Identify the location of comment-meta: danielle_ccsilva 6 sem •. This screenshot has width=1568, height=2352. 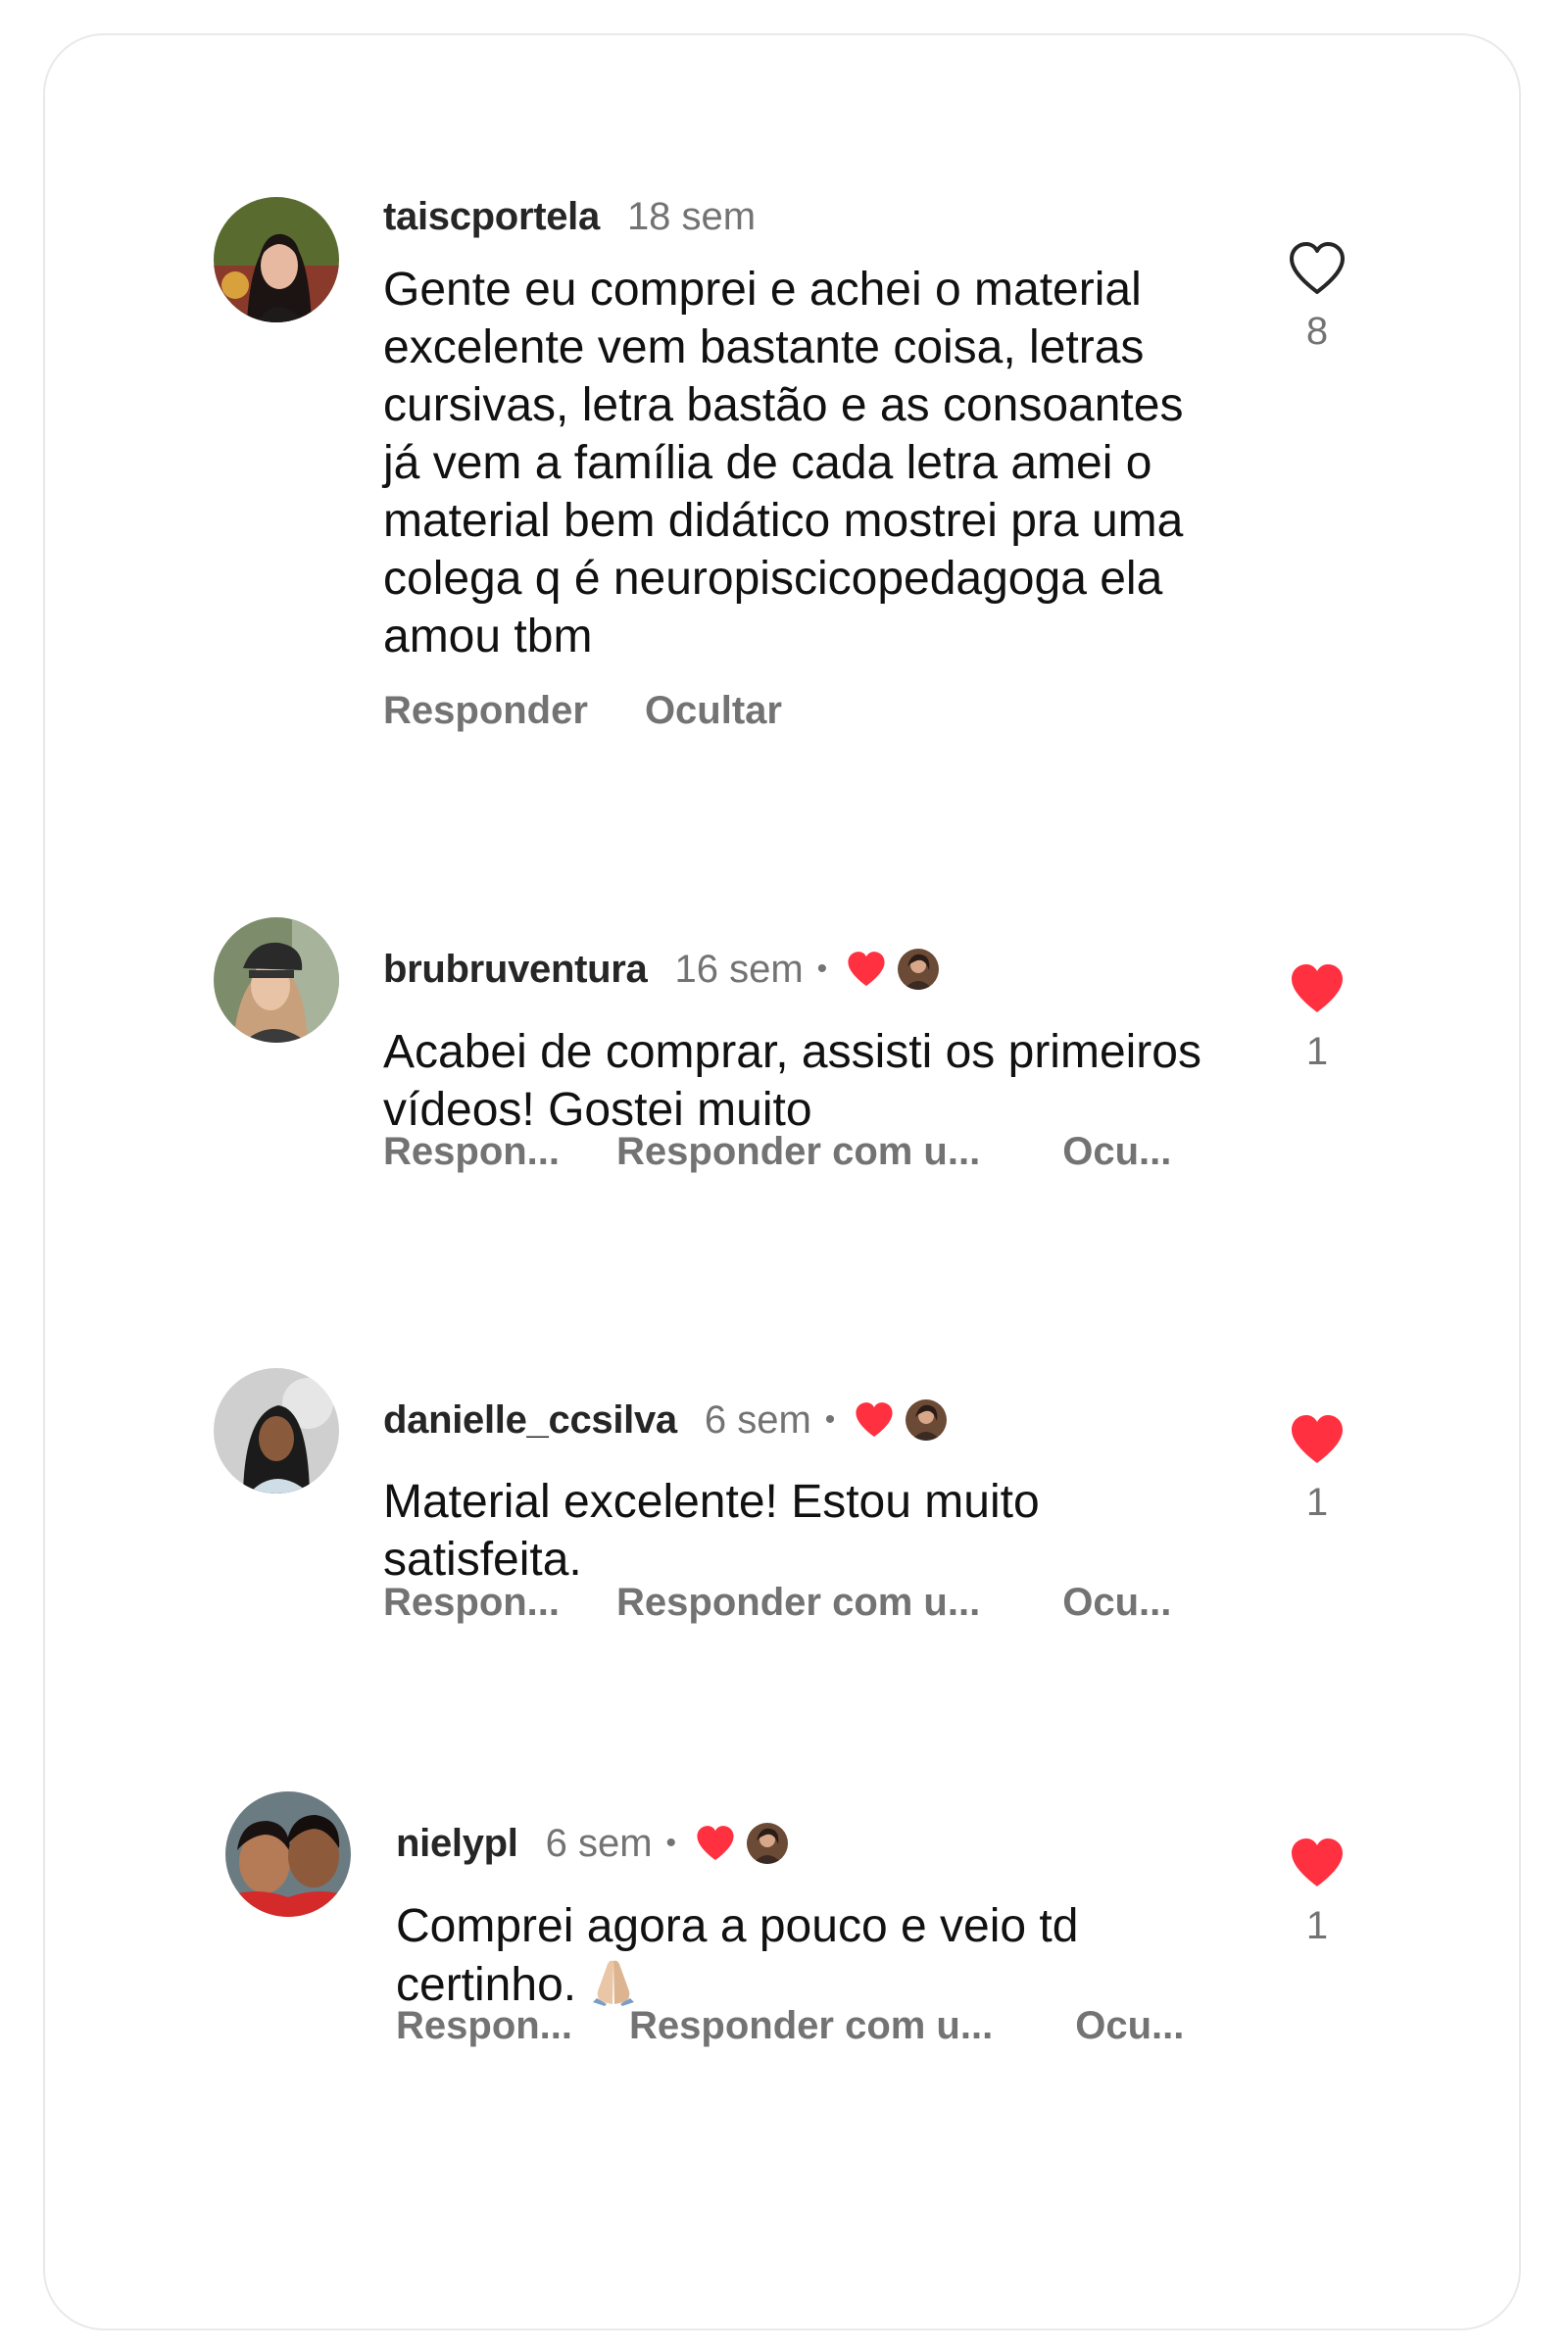
(665, 1420).